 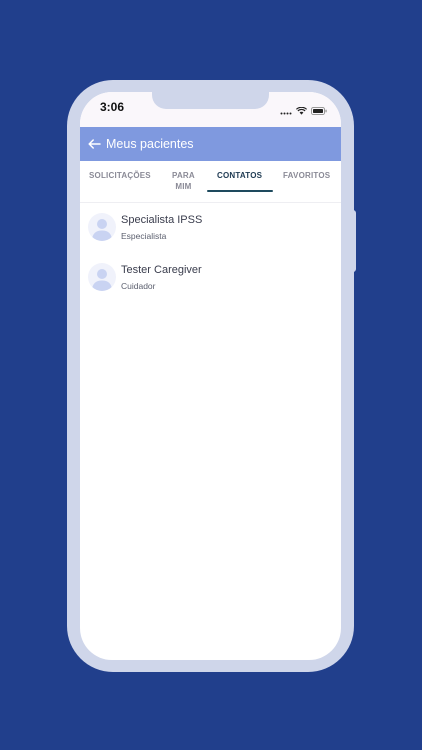 I want to click on phone-side-button, so click(x=354, y=241).